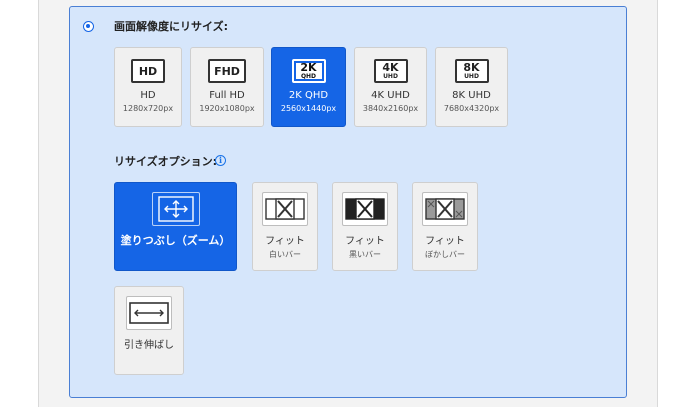 Image resolution: width=700 pixels, height=407 pixels. I want to click on 2k-qhd-badge-icon: 2K QHD, so click(308, 71).